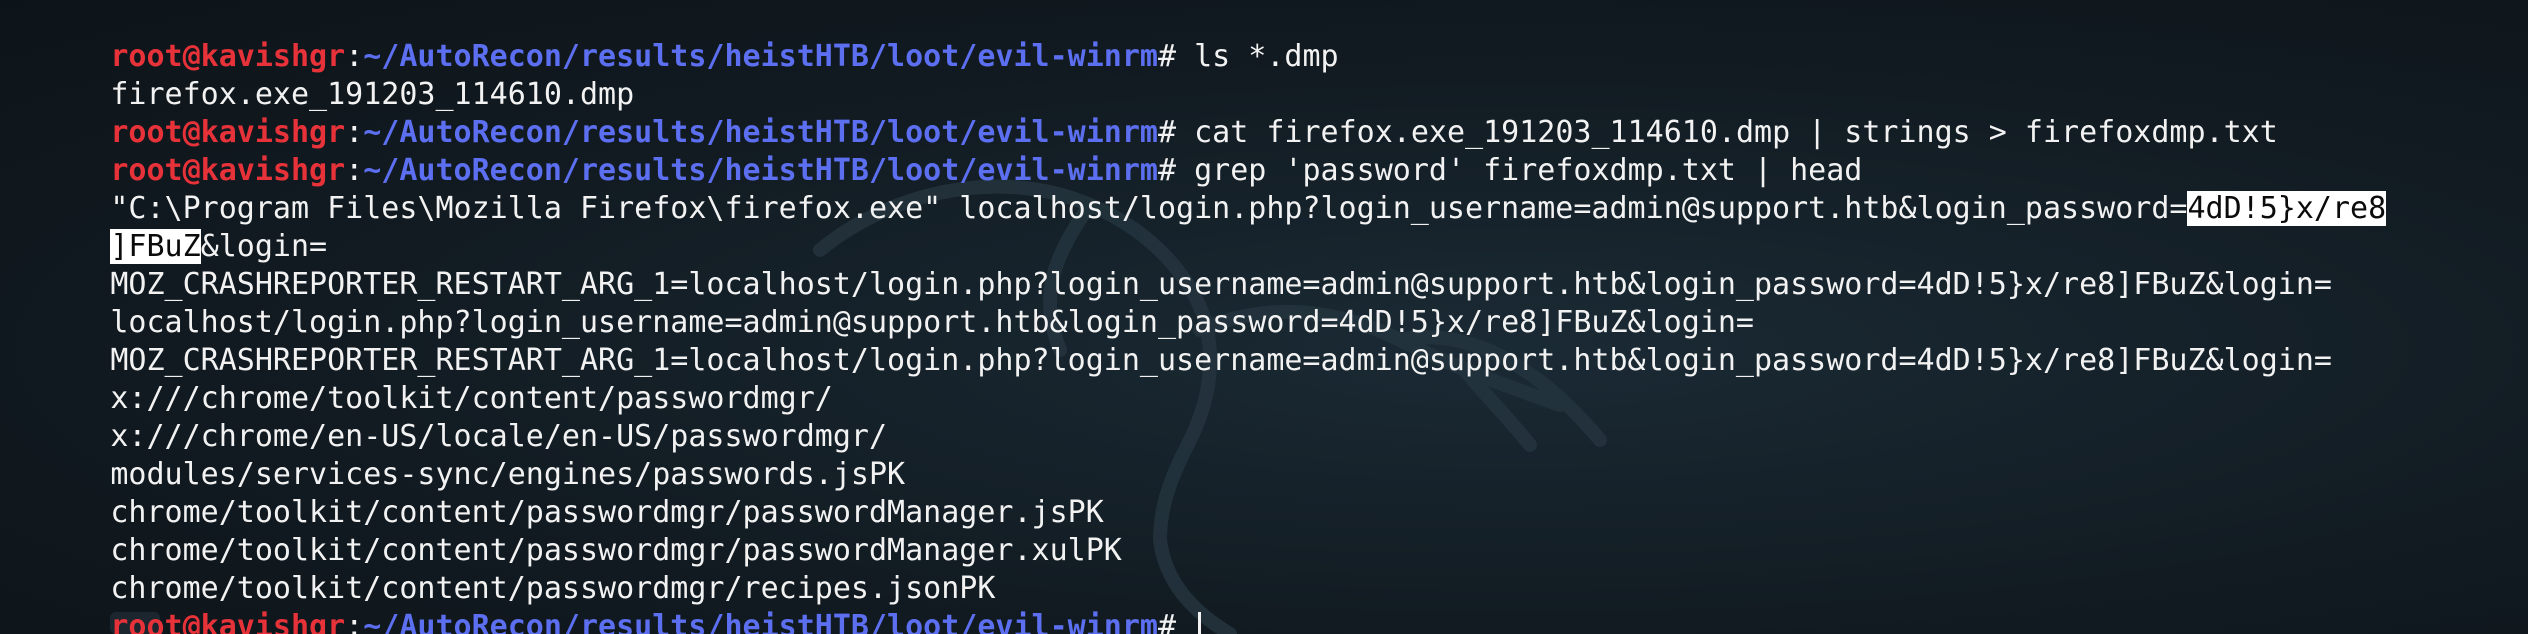  I want to click on output-text: x:///chrome/toolkit/content/passwordmgr/, so click(471, 398).